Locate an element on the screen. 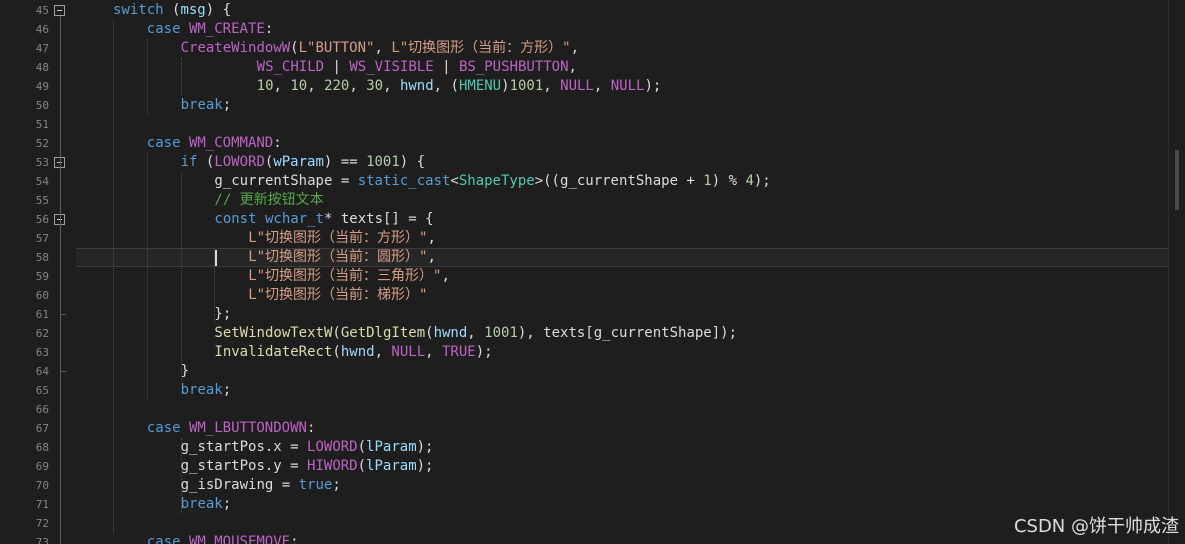  indent-guide is located at coordinates (147, 276).